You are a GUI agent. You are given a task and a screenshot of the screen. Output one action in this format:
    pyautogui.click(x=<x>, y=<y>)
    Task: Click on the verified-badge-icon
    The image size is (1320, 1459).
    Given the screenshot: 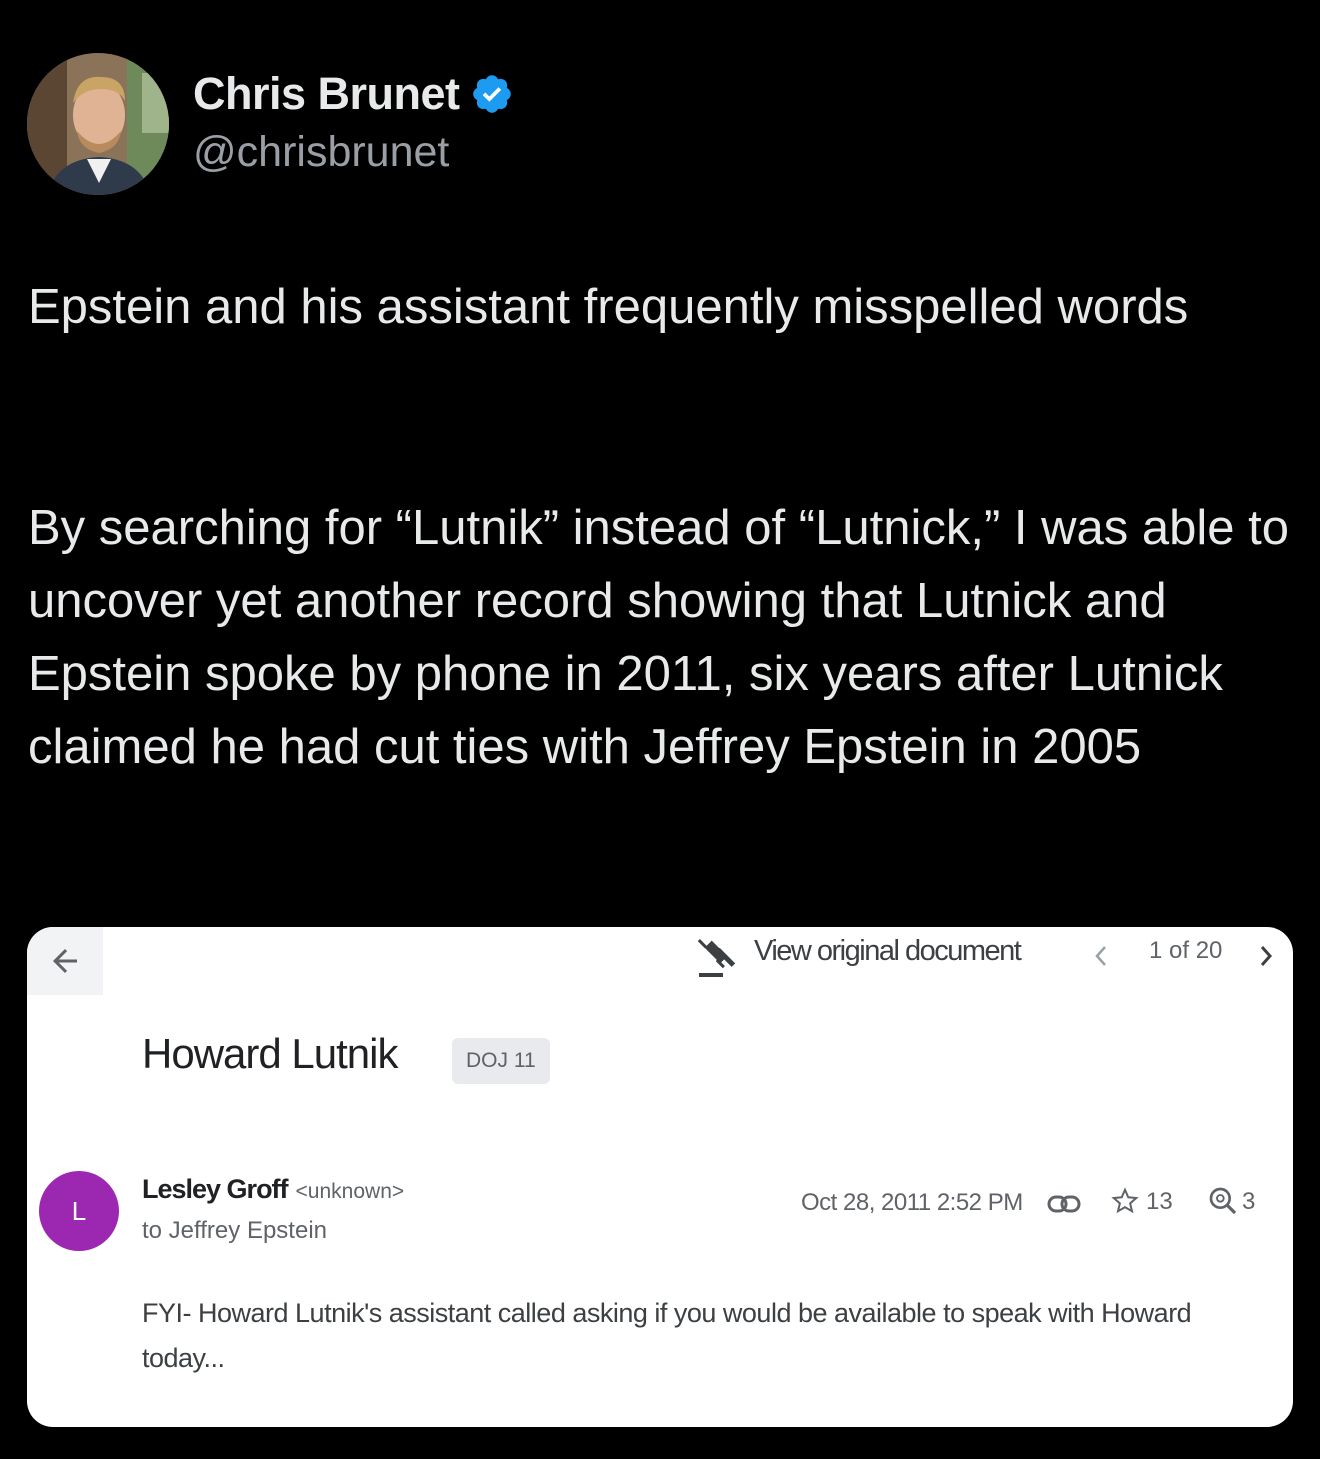 What is the action you would take?
    pyautogui.click(x=492, y=94)
    